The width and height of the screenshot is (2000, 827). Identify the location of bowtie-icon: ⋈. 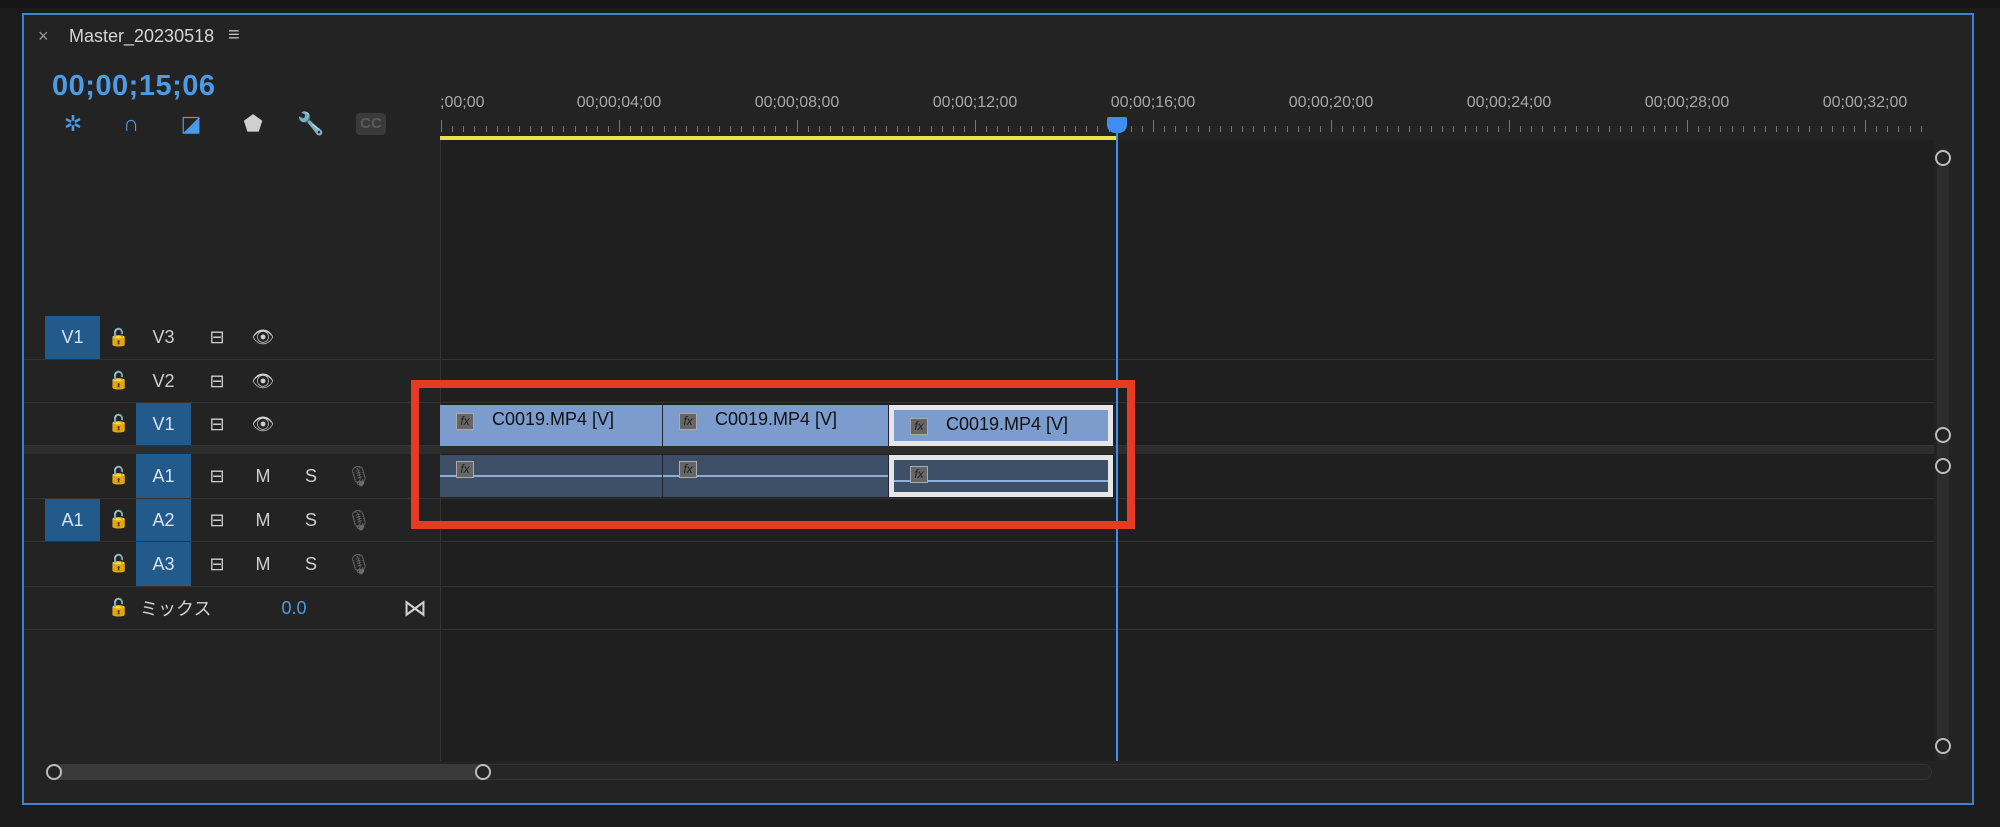
(415, 608).